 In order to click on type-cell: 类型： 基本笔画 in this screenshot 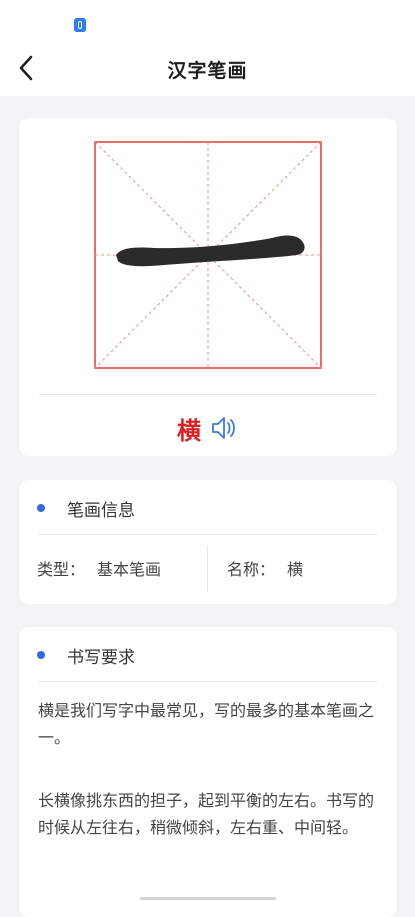, I will do `click(99, 568)`.